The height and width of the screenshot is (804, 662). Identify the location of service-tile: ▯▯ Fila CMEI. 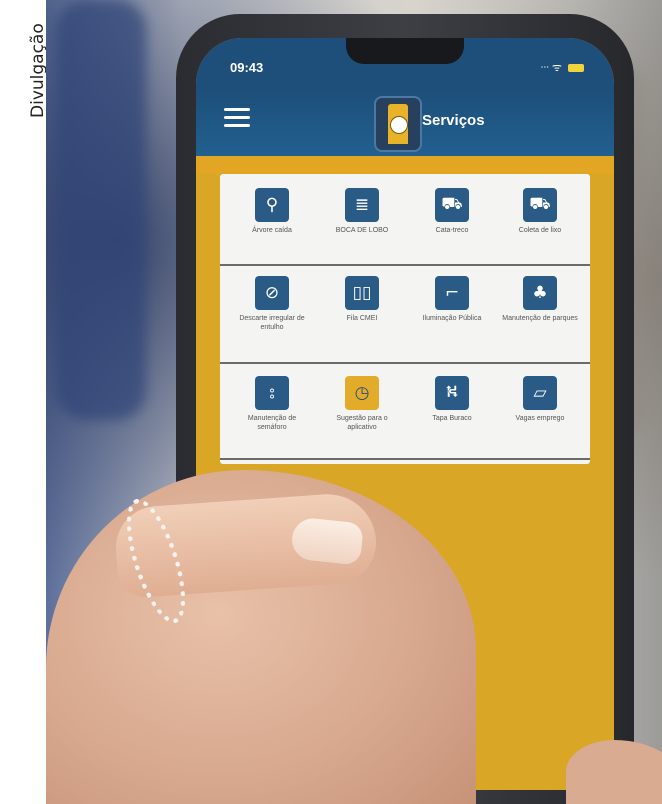
(362, 300).